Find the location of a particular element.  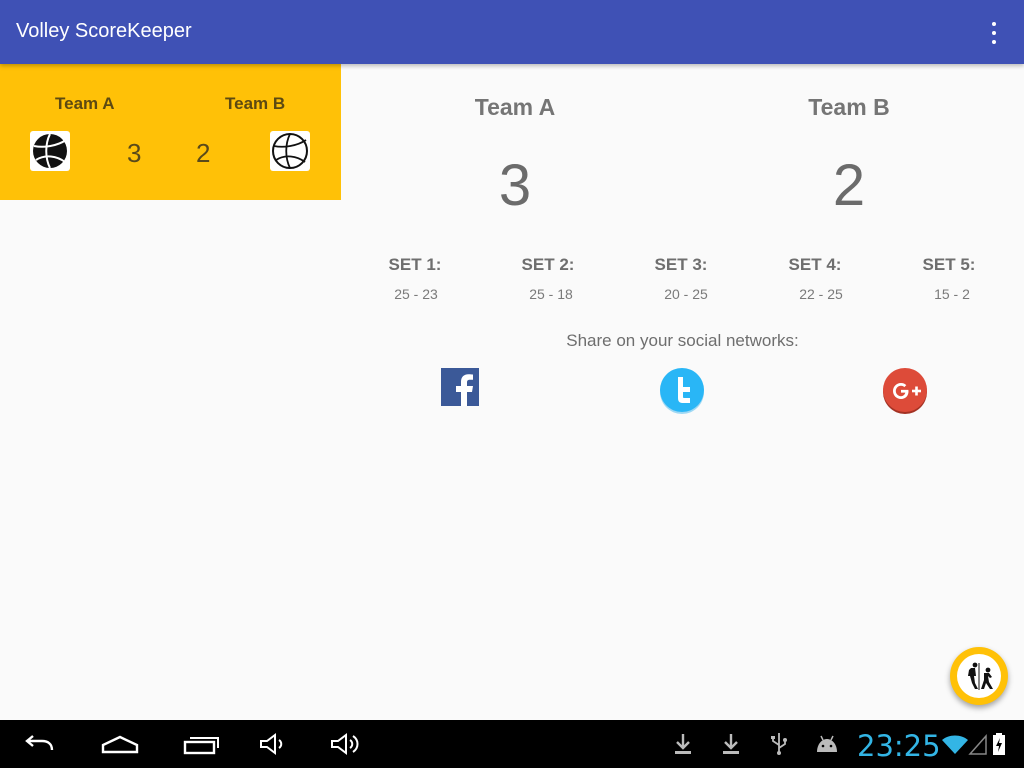

google-plus-icon is located at coordinates (905, 393).